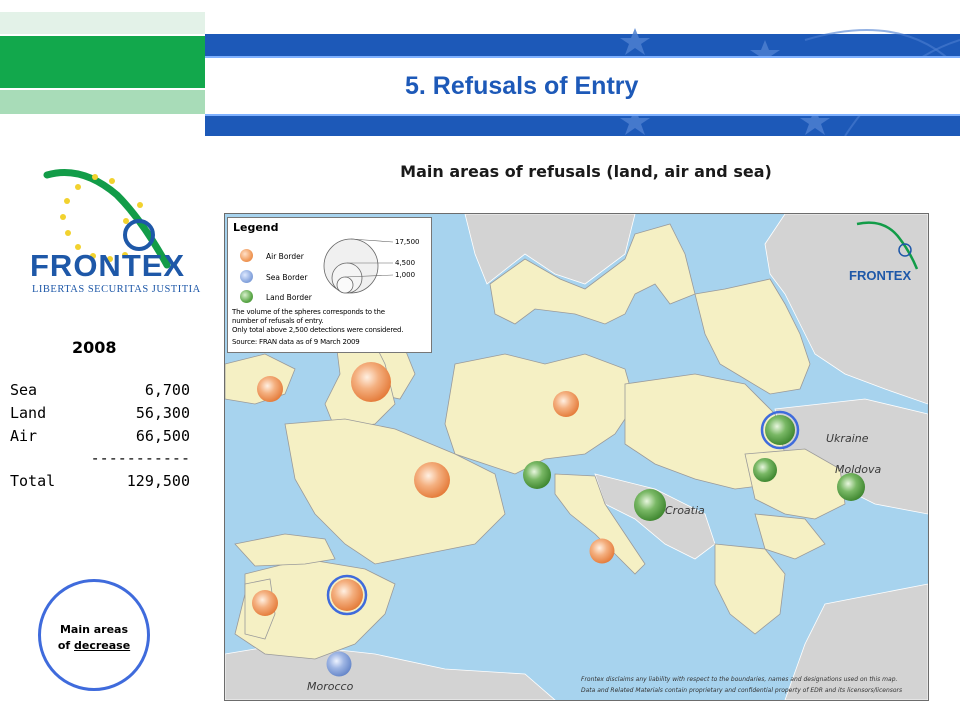 The width and height of the screenshot is (960, 720). Describe the element at coordinates (24, 390) in the screenshot. I see `stats-label: Sea` at that location.